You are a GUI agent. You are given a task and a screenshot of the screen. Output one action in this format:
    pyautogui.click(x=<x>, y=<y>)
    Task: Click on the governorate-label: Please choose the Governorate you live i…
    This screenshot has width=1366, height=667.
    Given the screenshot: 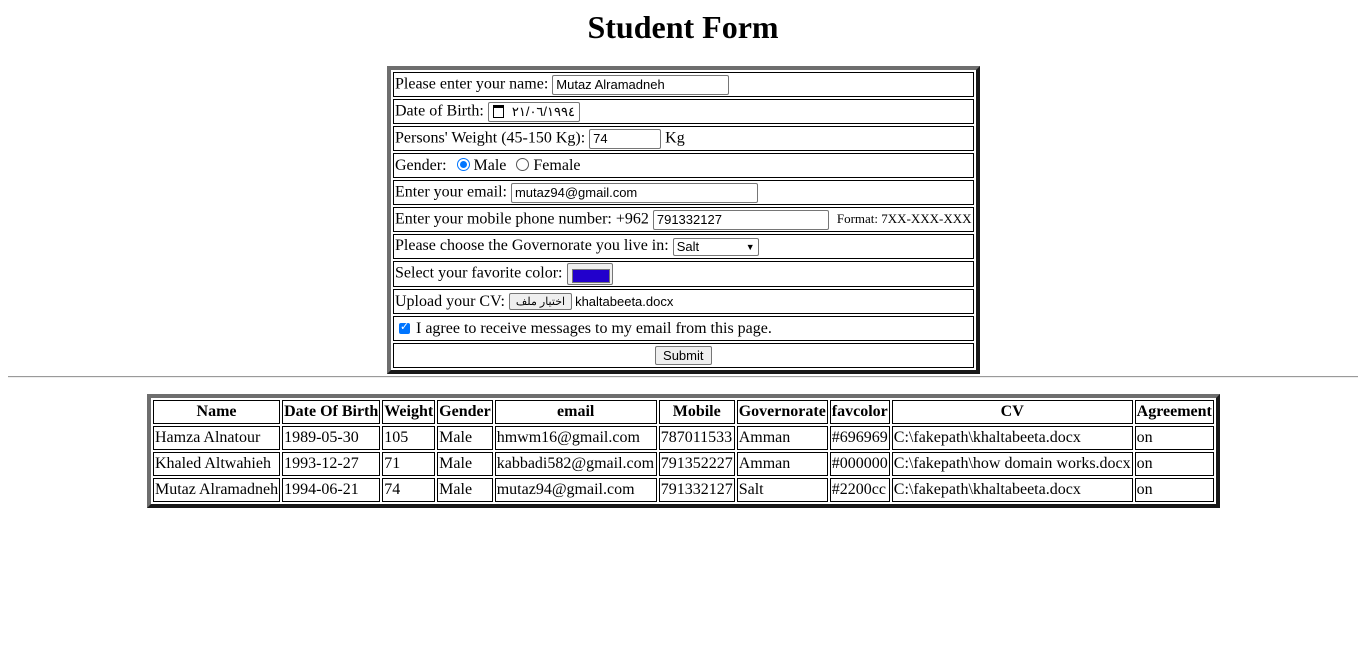 What is the action you would take?
    pyautogui.click(x=532, y=246)
    